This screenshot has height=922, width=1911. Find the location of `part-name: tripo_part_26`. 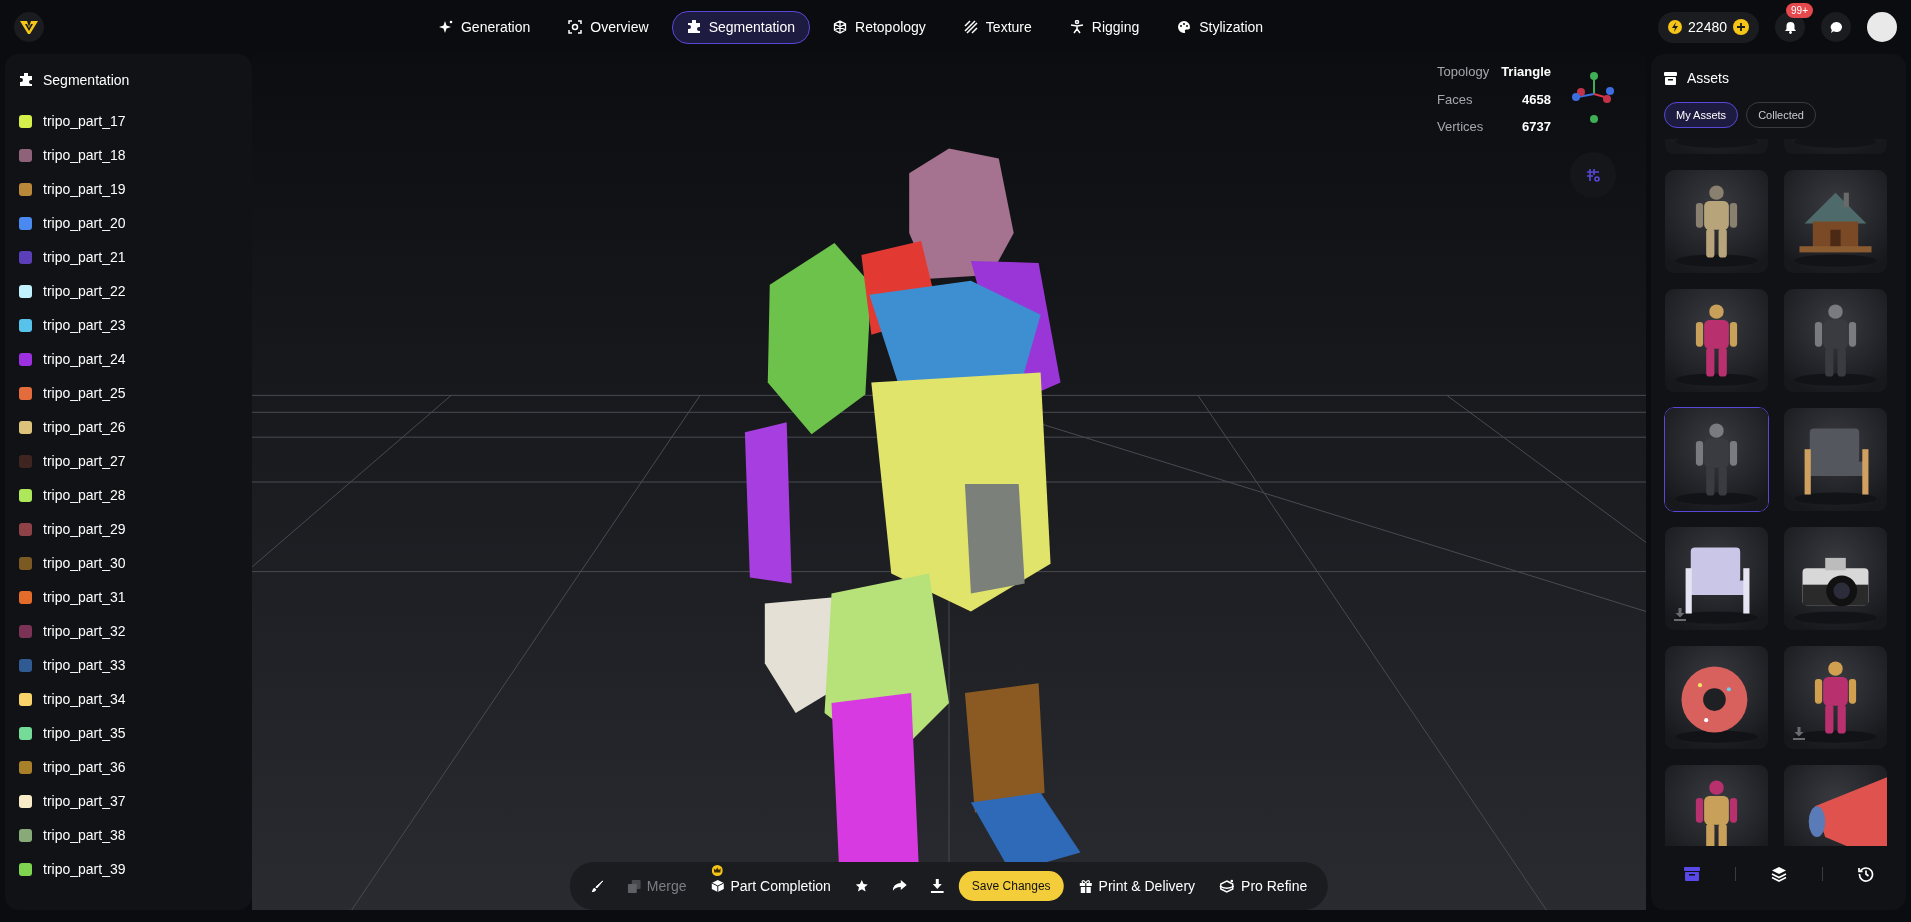

part-name: tripo_part_26 is located at coordinates (84, 427).